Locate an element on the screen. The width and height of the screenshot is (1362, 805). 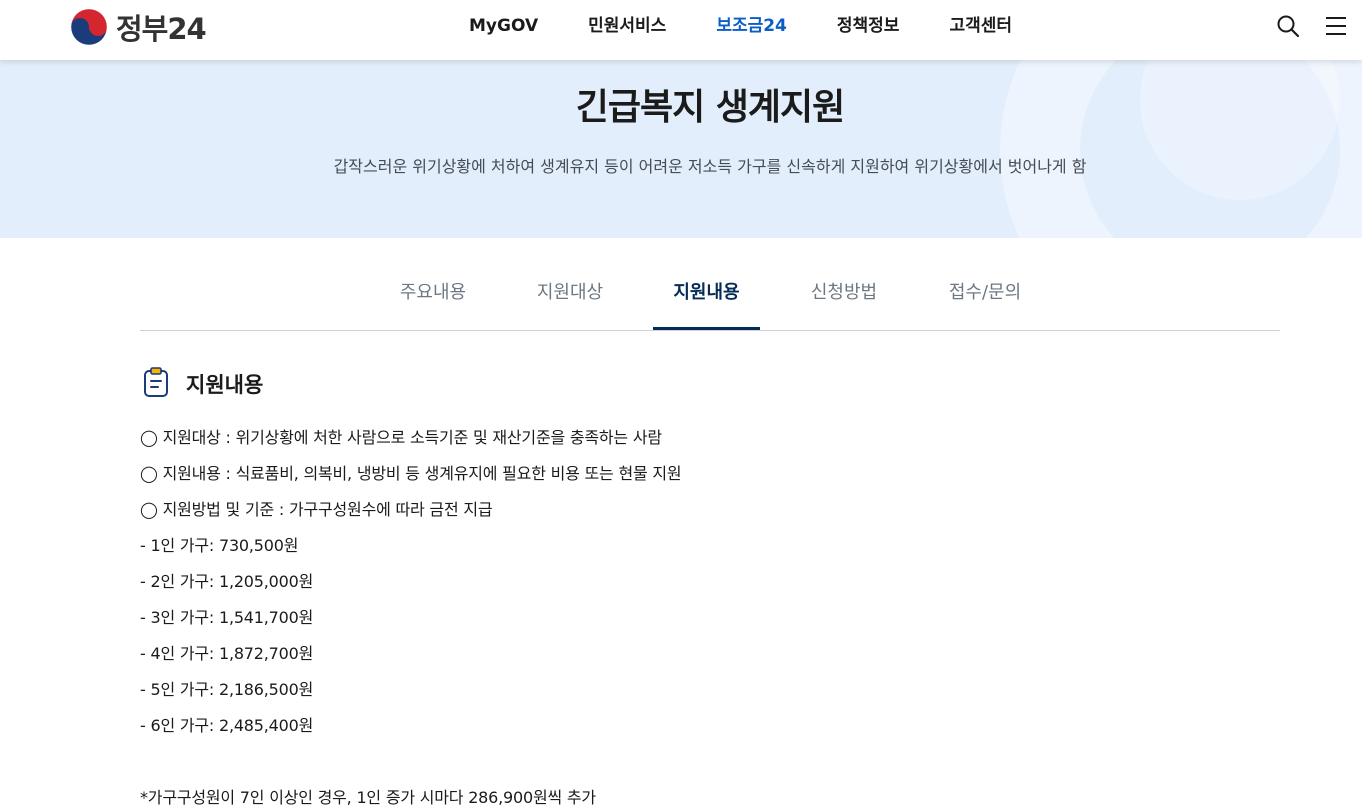
page-title: 긴급복지 생계지원 is located at coordinates (710, 107).